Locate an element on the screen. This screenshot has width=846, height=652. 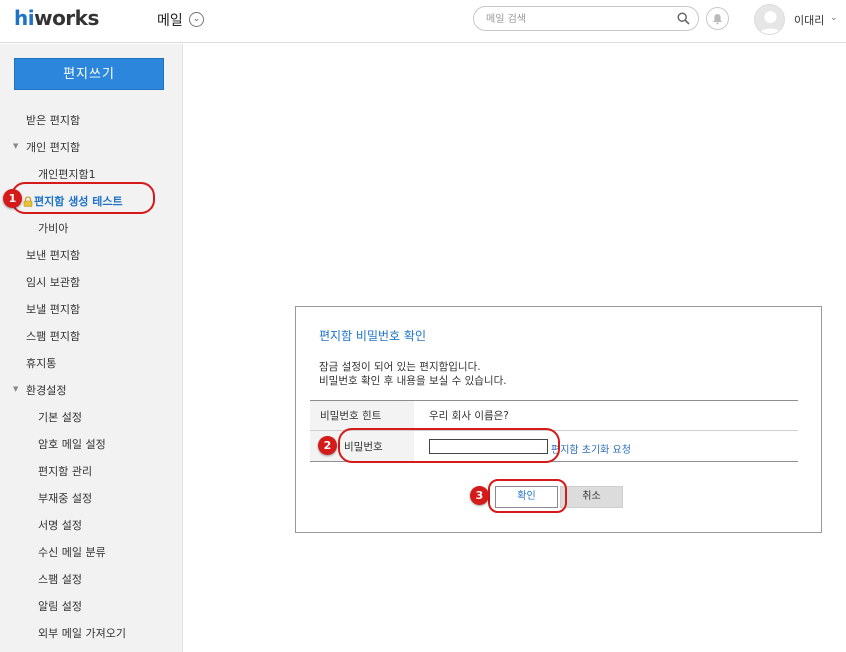
mail-search-box is located at coordinates (586, 18).